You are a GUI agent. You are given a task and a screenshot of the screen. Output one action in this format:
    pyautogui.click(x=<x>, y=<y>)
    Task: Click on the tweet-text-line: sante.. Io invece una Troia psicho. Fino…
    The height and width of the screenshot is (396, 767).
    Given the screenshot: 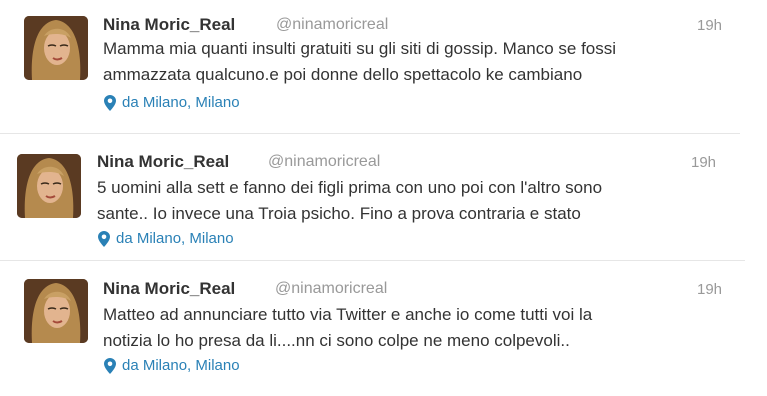 What is the action you would take?
    pyautogui.click(x=339, y=213)
    